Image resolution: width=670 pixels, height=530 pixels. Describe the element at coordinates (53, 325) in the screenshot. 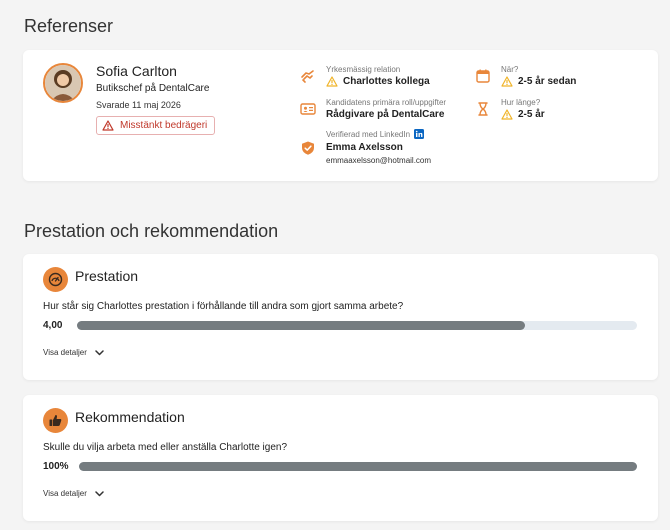

I see `performance-score: 4,00` at that location.